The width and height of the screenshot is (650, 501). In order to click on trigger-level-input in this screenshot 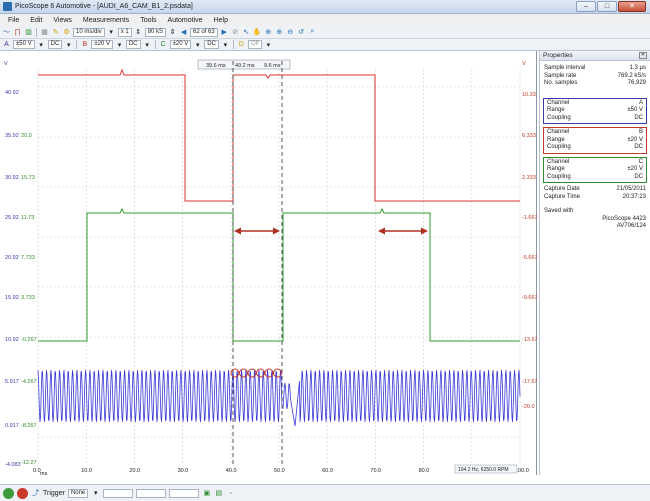, I will do `click(151, 493)`.